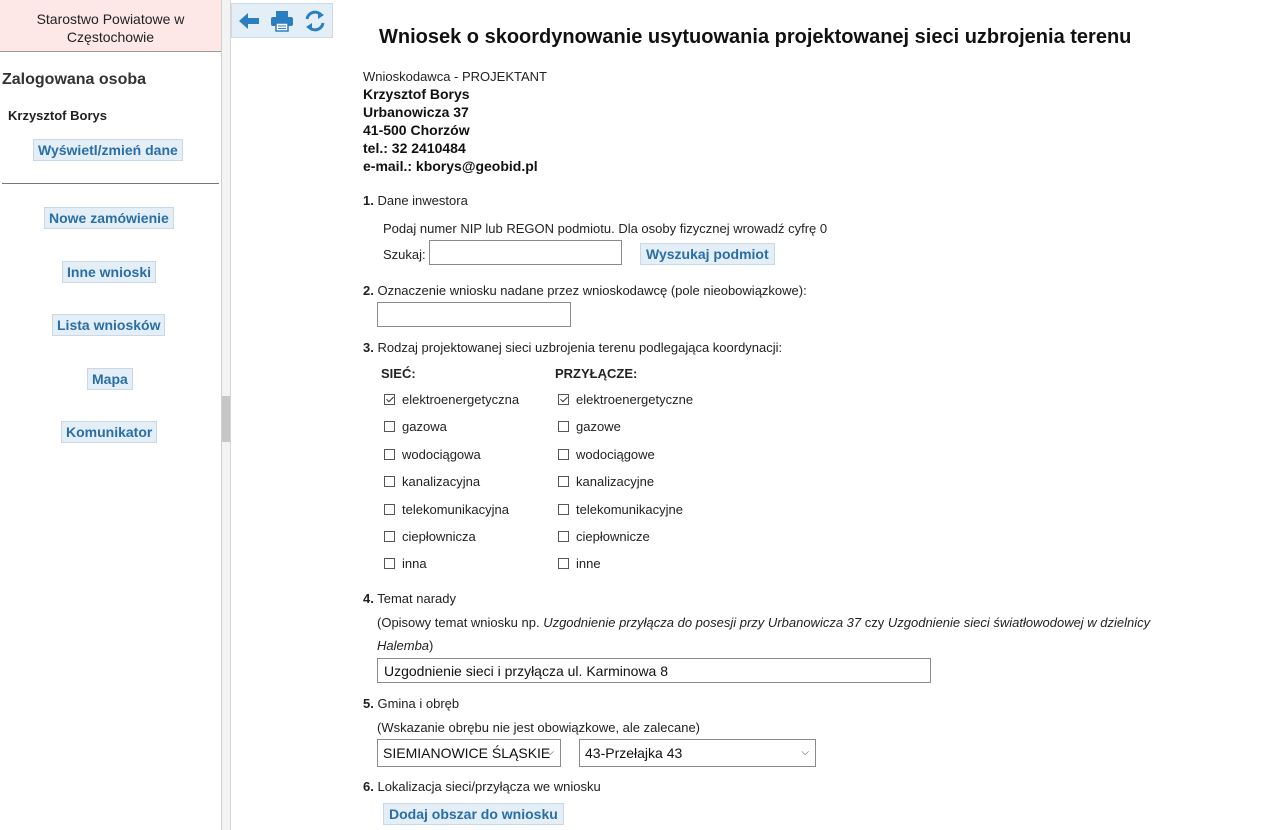 This screenshot has height=830, width=1280. I want to click on connection-type-label: wodociągowe, so click(615, 454).